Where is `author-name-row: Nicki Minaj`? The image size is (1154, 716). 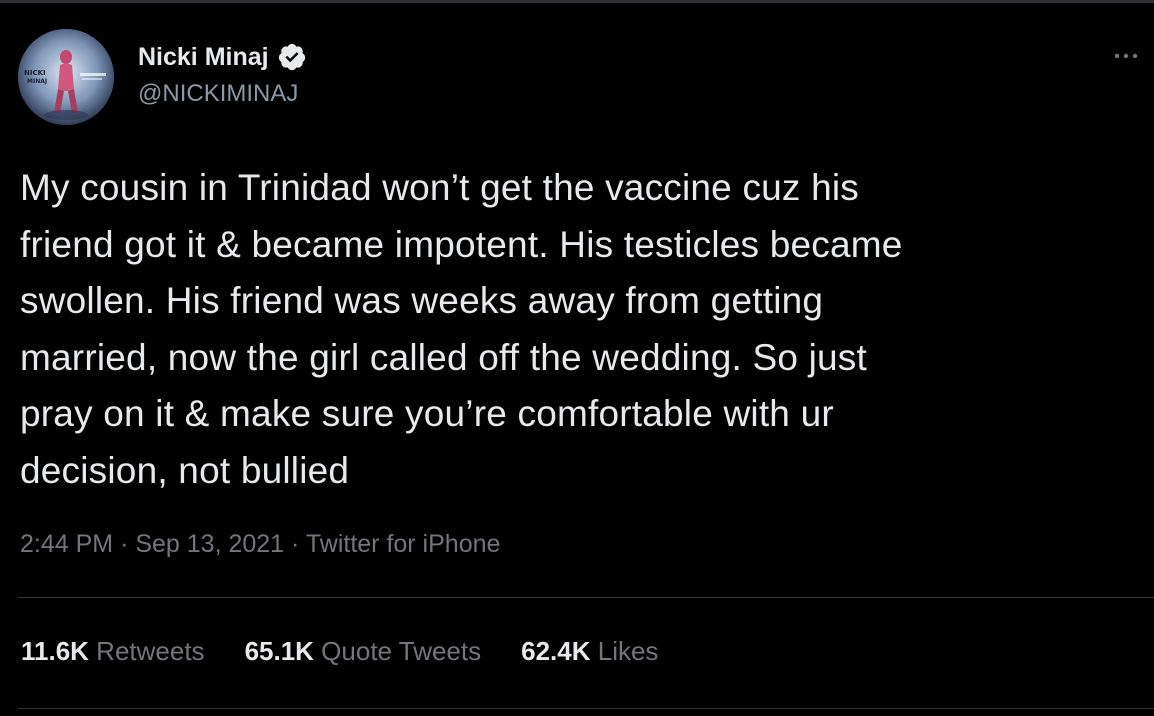 author-name-row: Nicki Minaj is located at coordinates (222, 57).